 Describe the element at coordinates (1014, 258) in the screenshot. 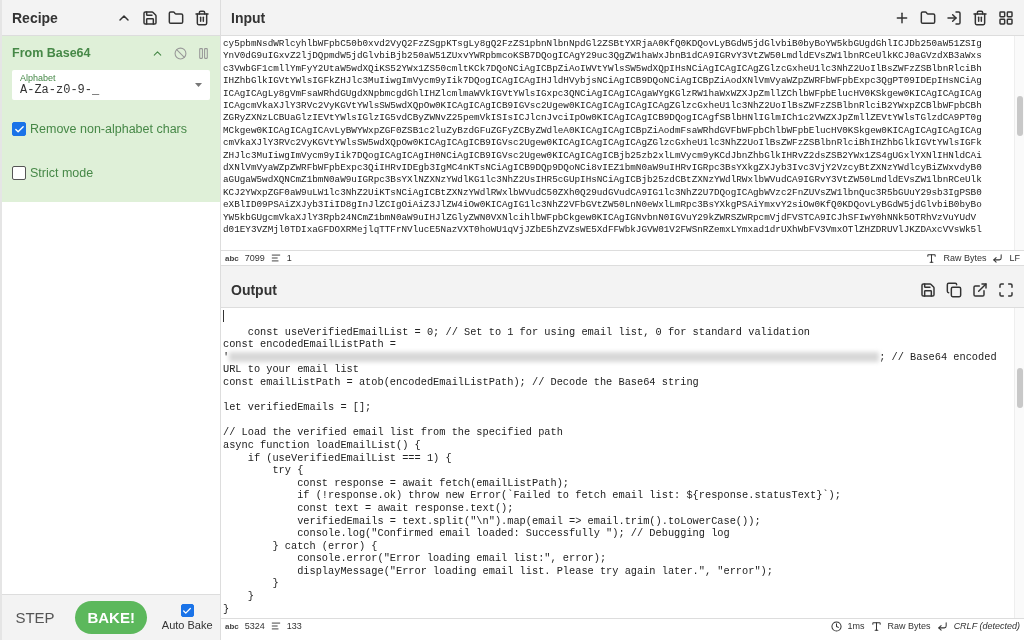

I see `eol-selector: LF` at that location.